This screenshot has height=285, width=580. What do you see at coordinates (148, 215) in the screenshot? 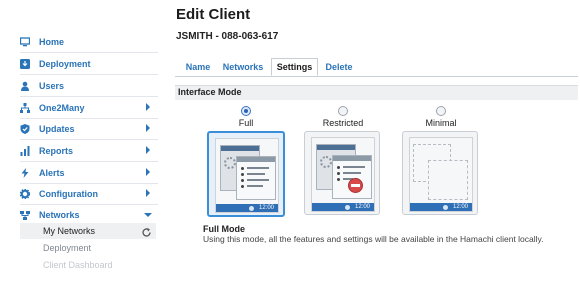
I see `chevron-down-icon` at bounding box center [148, 215].